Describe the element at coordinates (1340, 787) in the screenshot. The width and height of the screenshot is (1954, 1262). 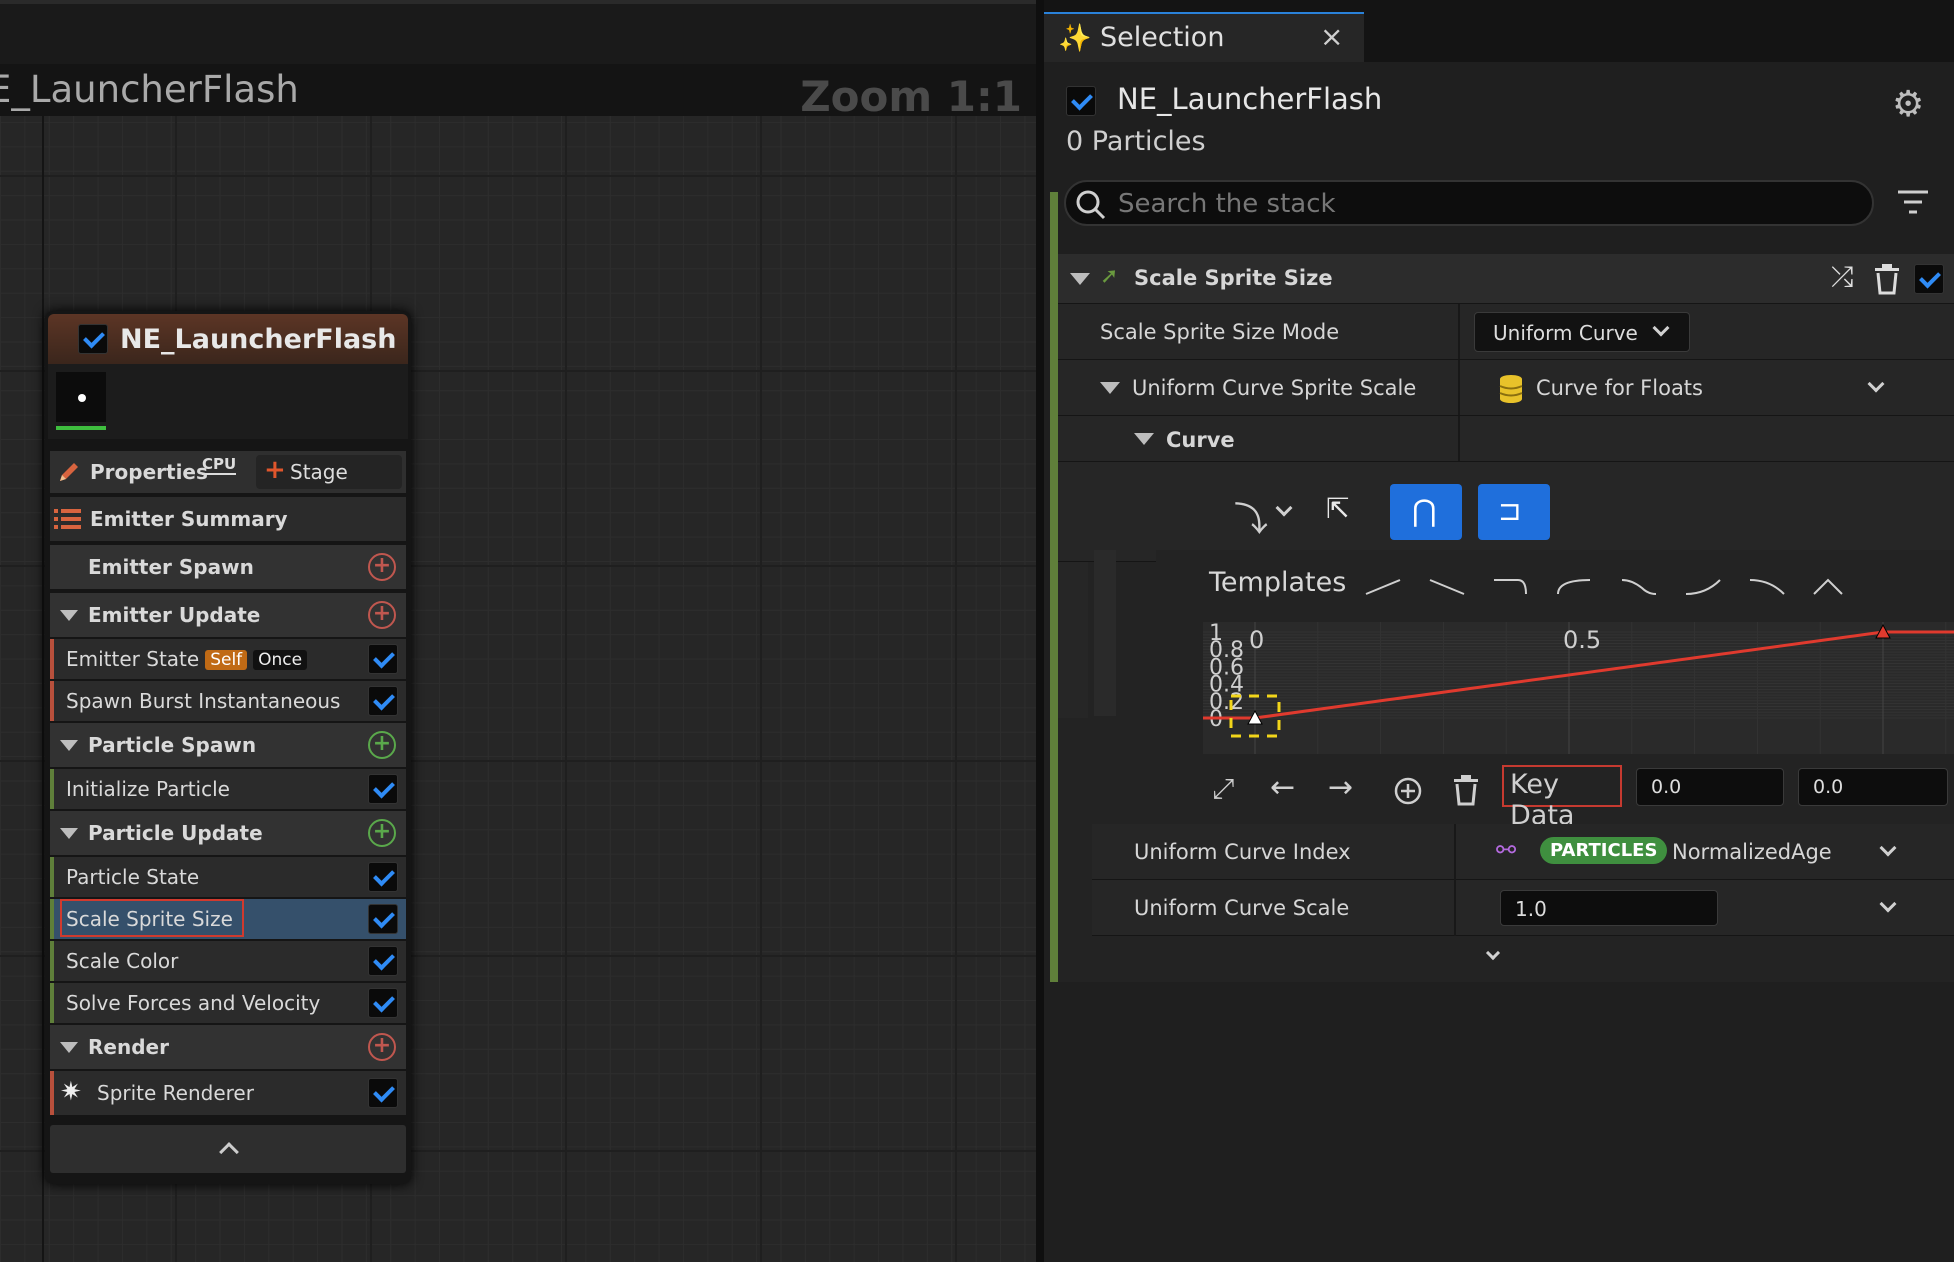
I see `next-key-icon: →` at that location.